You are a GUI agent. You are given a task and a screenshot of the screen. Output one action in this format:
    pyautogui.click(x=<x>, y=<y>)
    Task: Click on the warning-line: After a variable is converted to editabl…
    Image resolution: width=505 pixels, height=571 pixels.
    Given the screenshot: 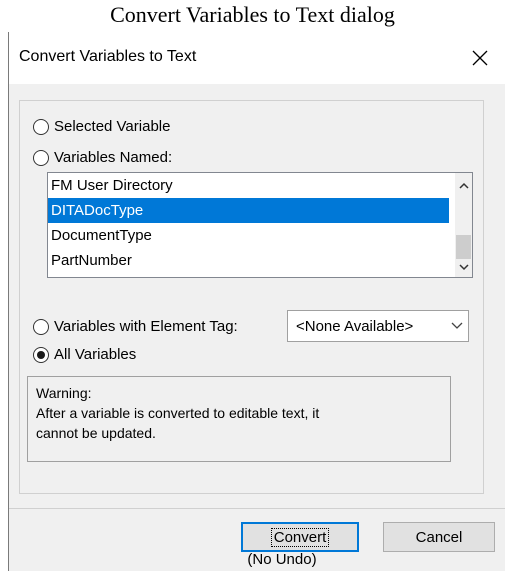 What is the action you would take?
    pyautogui.click(x=178, y=413)
    